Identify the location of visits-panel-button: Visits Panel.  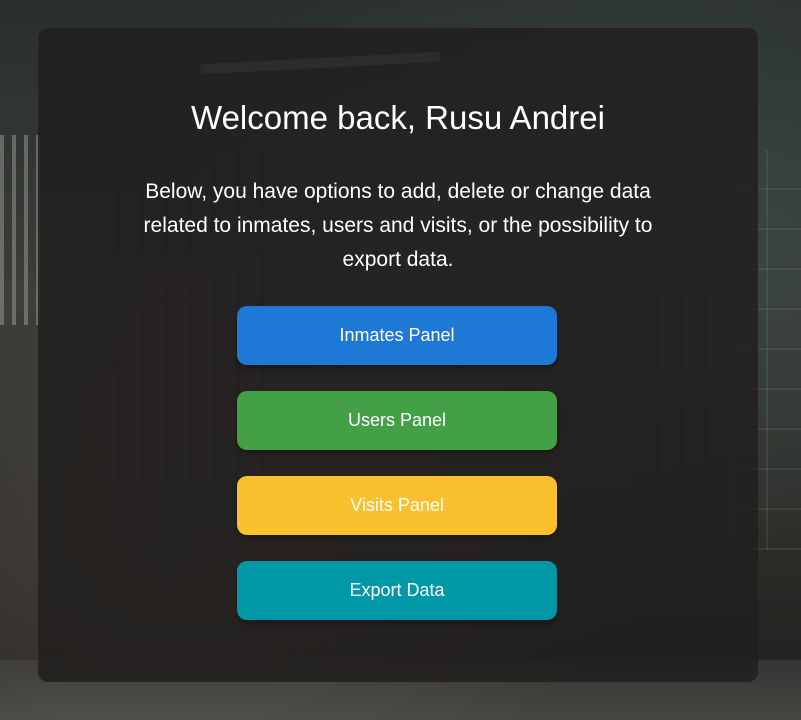
(397, 505).